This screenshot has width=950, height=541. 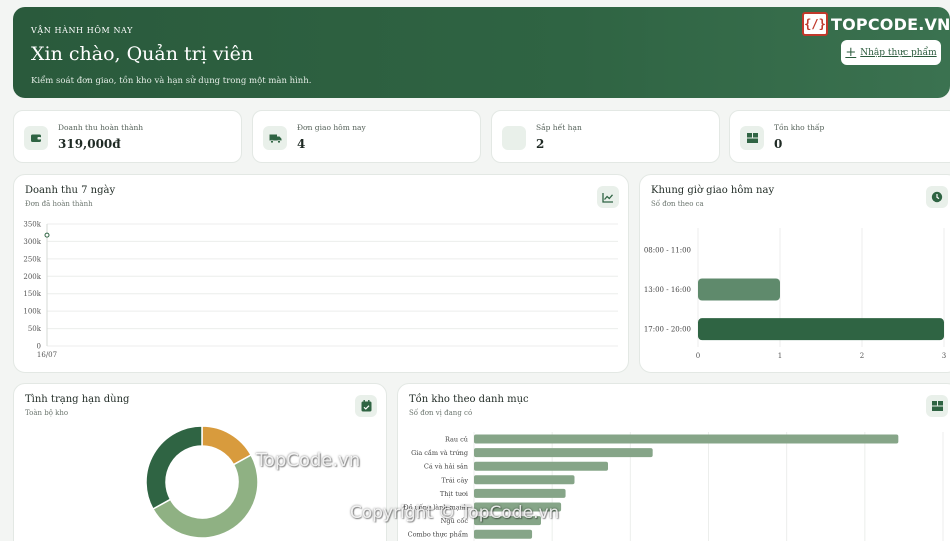 I want to click on stat-value: 319,000đ, so click(x=89, y=144).